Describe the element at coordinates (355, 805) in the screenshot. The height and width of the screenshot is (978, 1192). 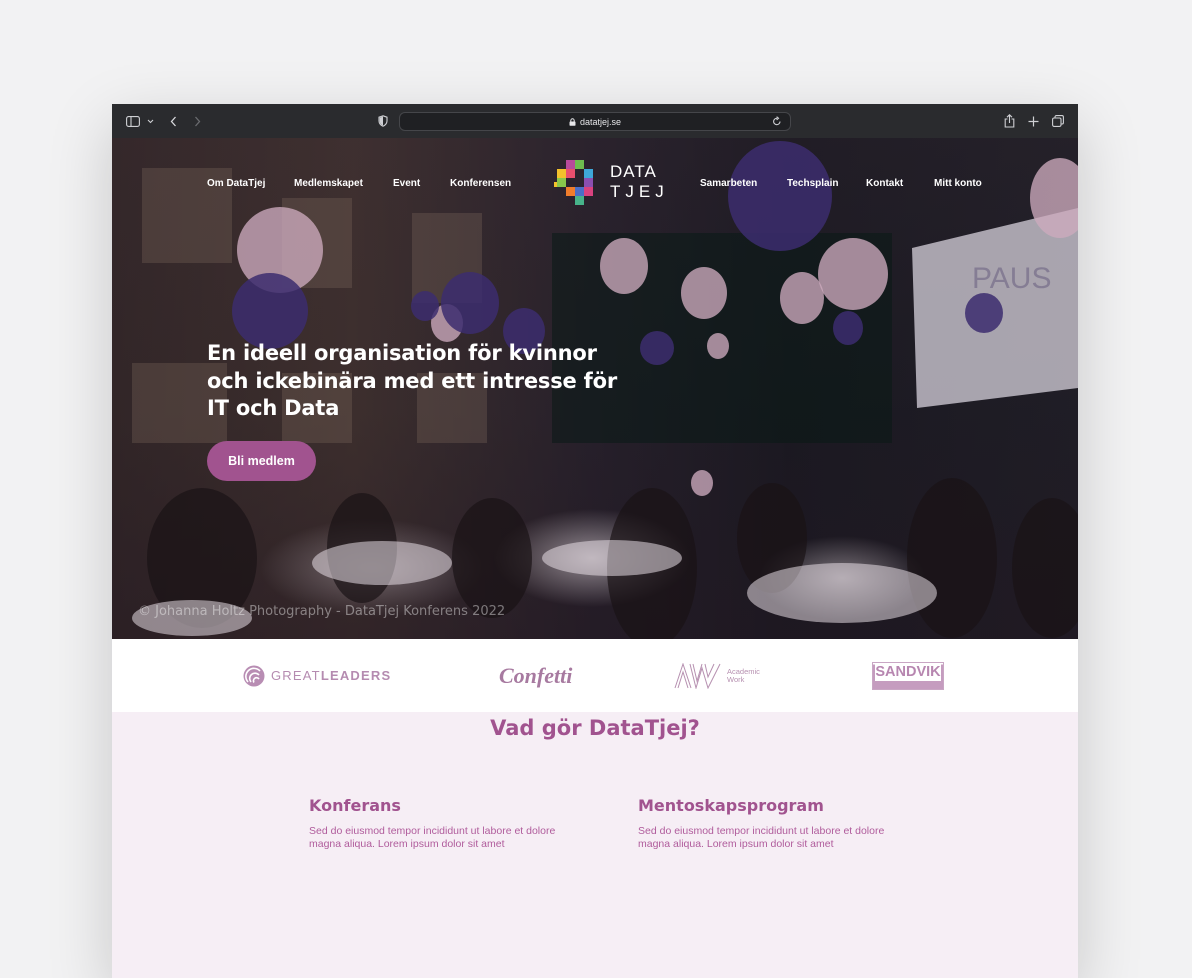
I see `feature-title: Konferans` at that location.